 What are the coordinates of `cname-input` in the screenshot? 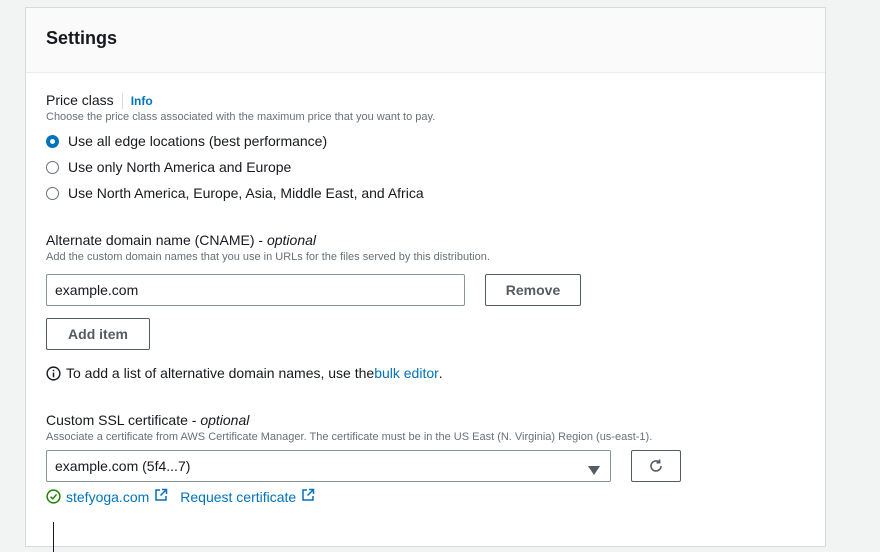 It's located at (255, 290).